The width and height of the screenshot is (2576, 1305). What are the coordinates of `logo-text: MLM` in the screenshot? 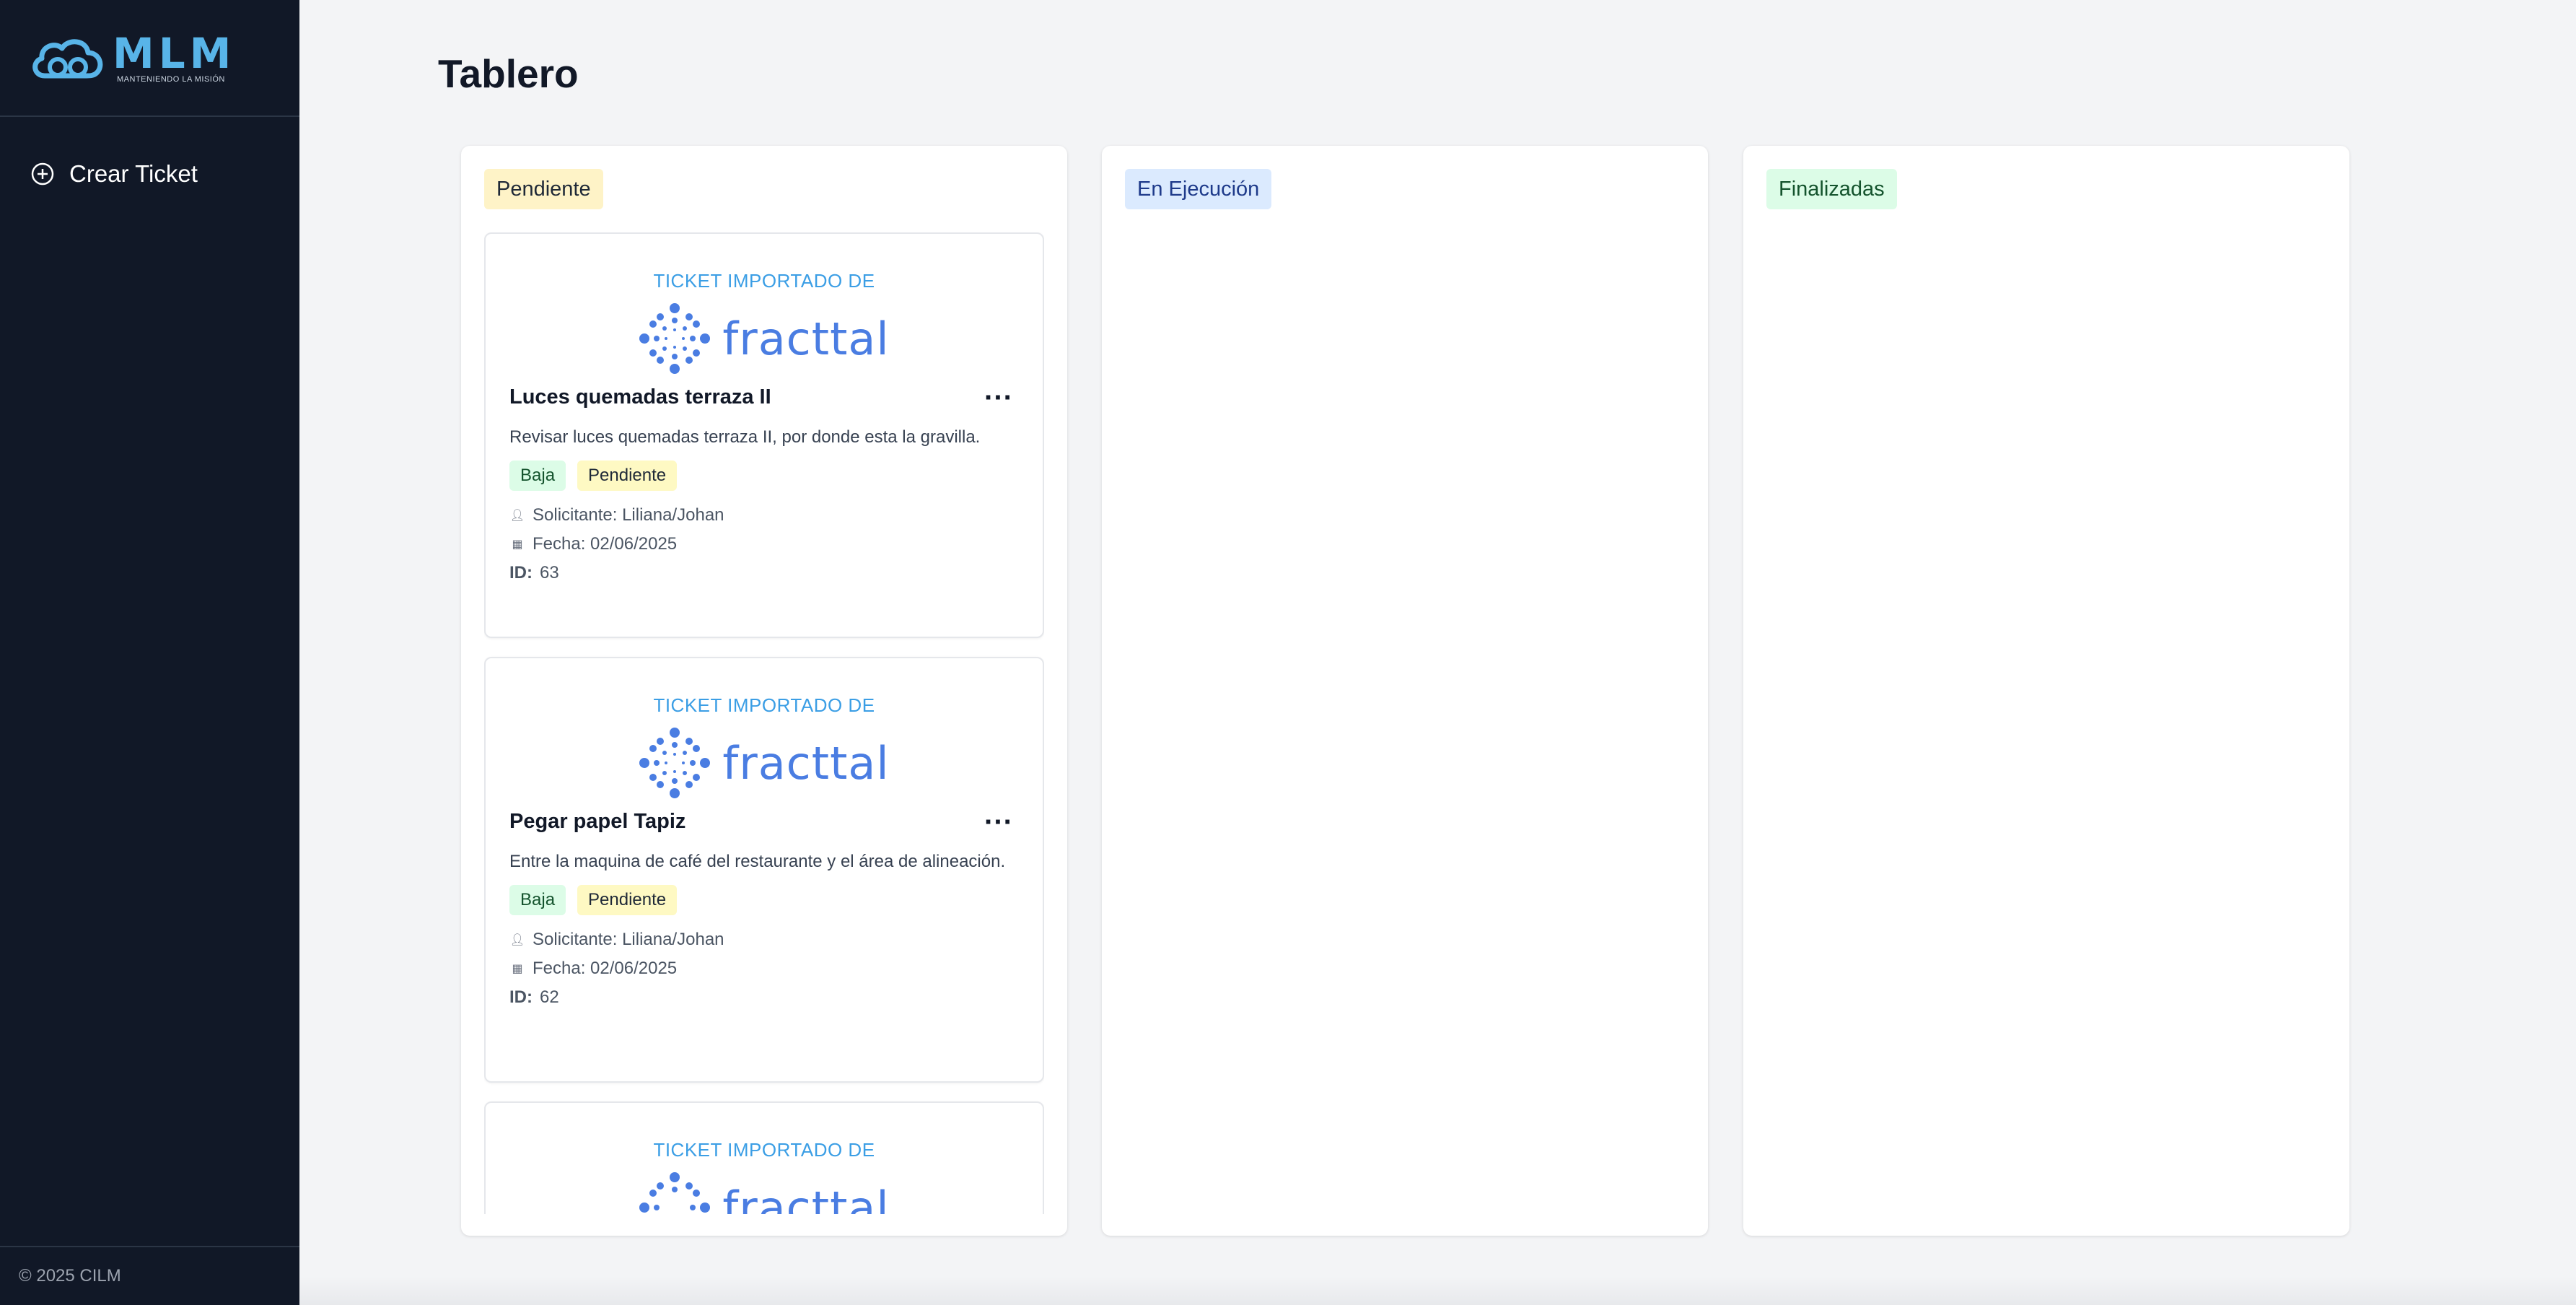 It's located at (174, 53).